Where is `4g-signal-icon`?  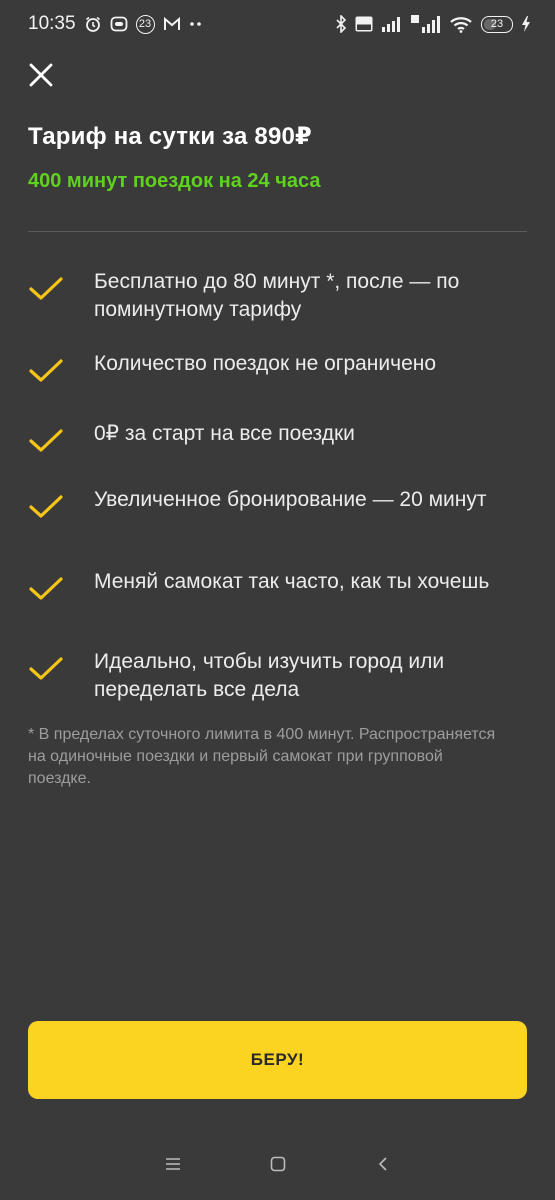
4g-signal-icon is located at coordinates (426, 24).